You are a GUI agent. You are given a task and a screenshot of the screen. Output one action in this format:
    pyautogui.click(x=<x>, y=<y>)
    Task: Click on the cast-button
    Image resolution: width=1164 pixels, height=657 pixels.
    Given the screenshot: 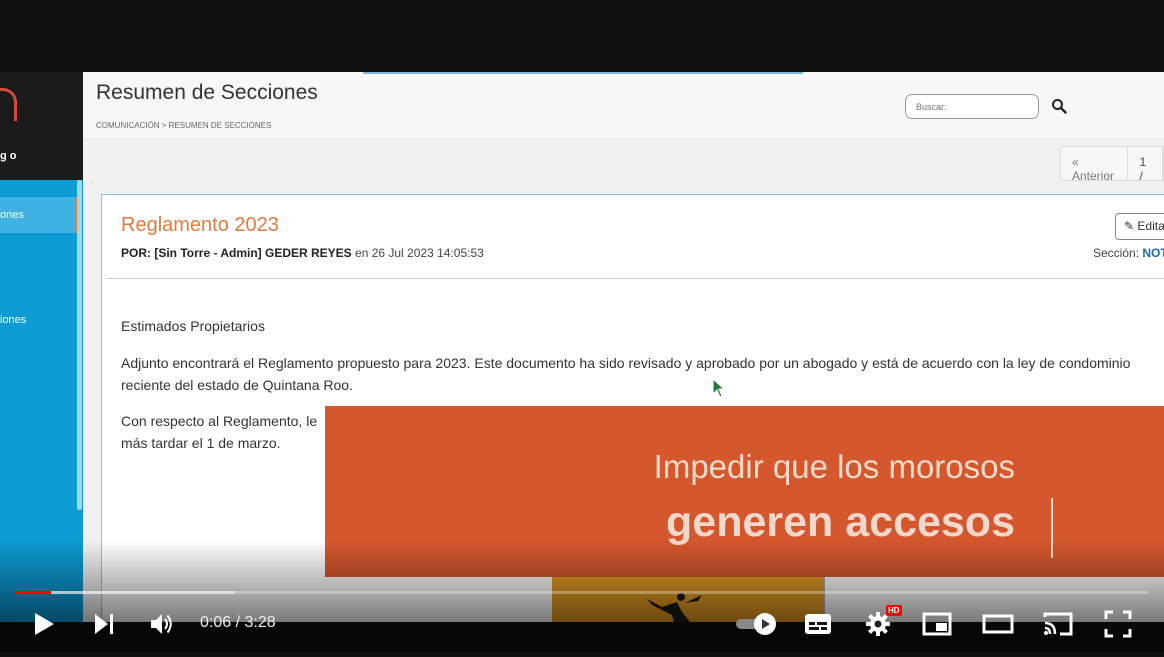 What is the action you would take?
    pyautogui.click(x=1058, y=624)
    